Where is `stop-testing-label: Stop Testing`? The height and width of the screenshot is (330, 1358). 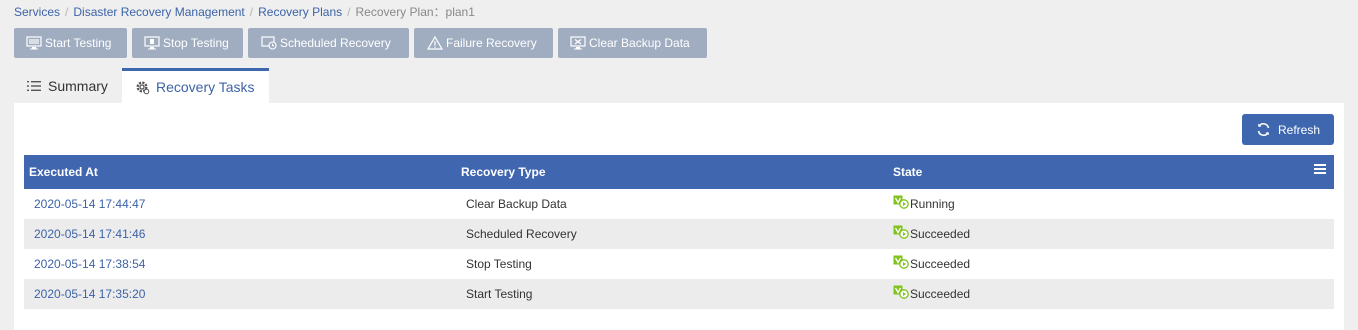
stop-testing-label: Stop Testing is located at coordinates (196, 43).